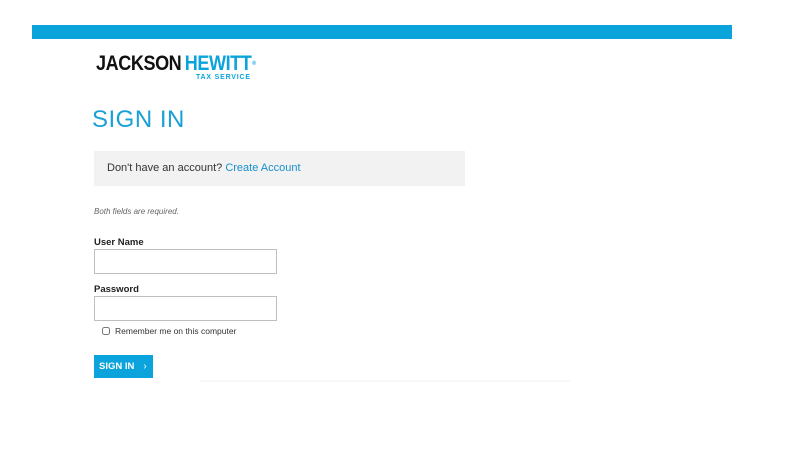 This screenshot has height=450, width=800. I want to click on logo-brand-jackson: JACKSON, so click(139, 63).